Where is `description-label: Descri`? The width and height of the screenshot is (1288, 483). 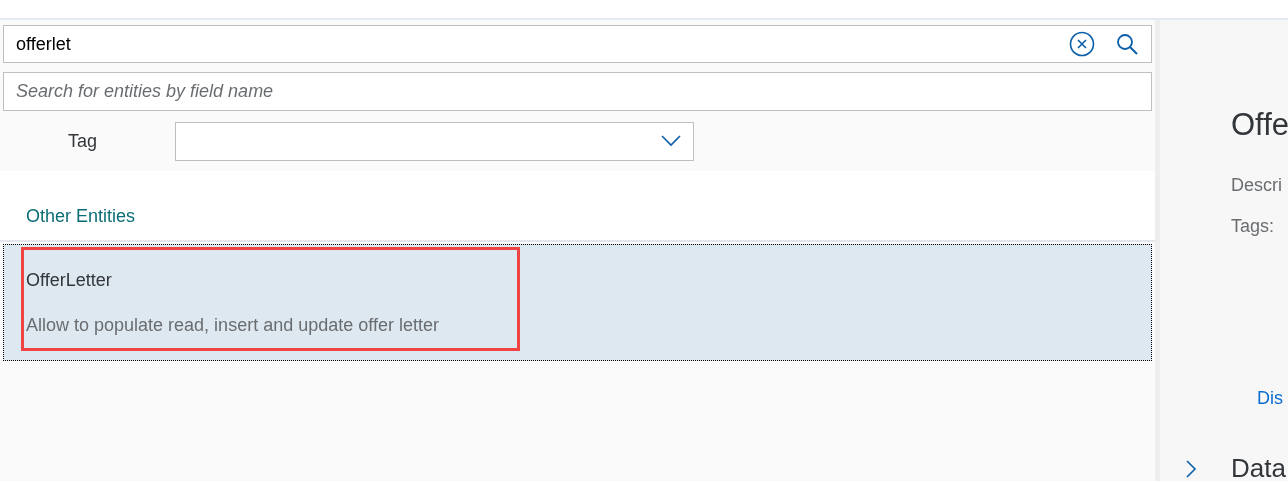 description-label: Descri is located at coordinates (1256, 185).